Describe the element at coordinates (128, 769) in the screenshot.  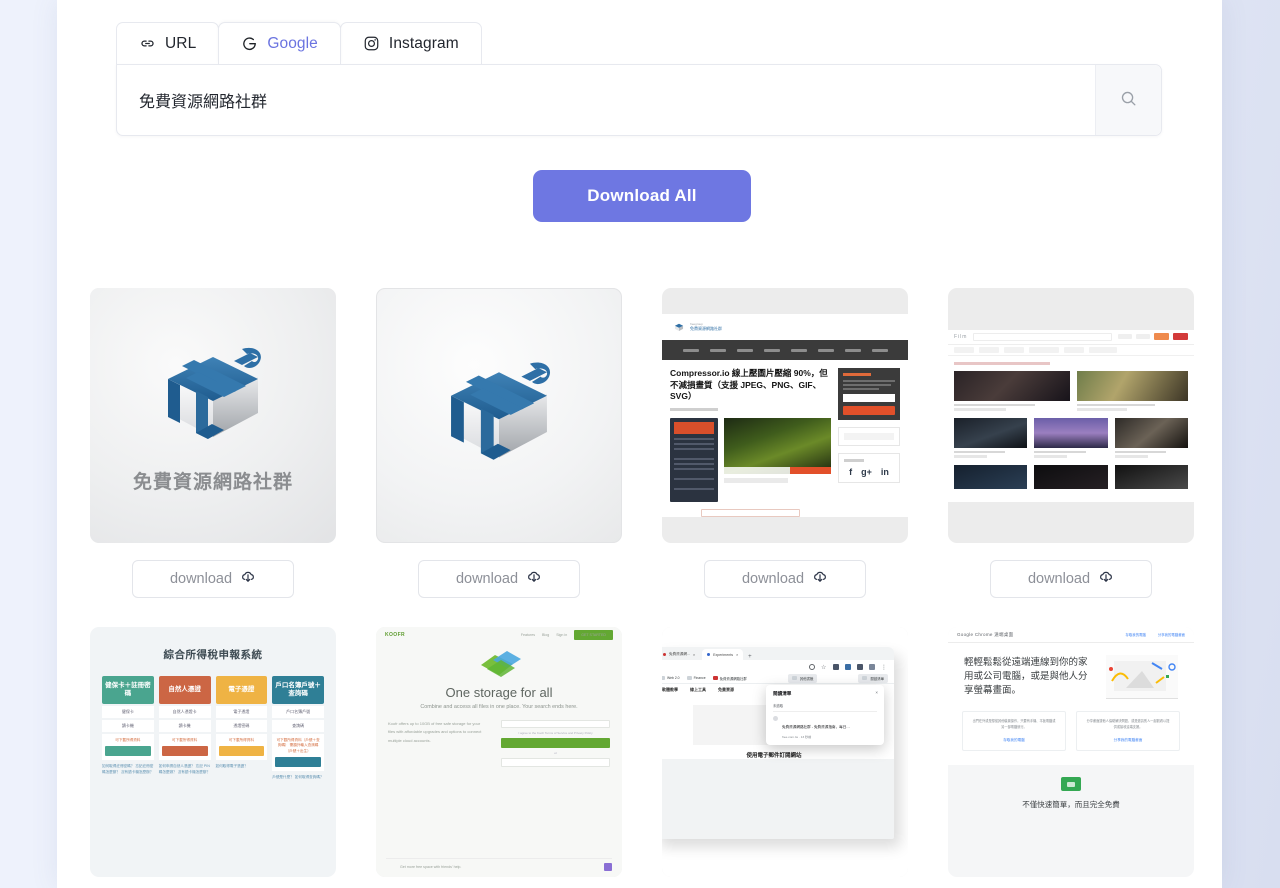
I see `column-foot: 如何取得註冊密碼？ 忘記註冊密碼怎麼辦？ 沒有讀卡機怎麼辦？` at that location.